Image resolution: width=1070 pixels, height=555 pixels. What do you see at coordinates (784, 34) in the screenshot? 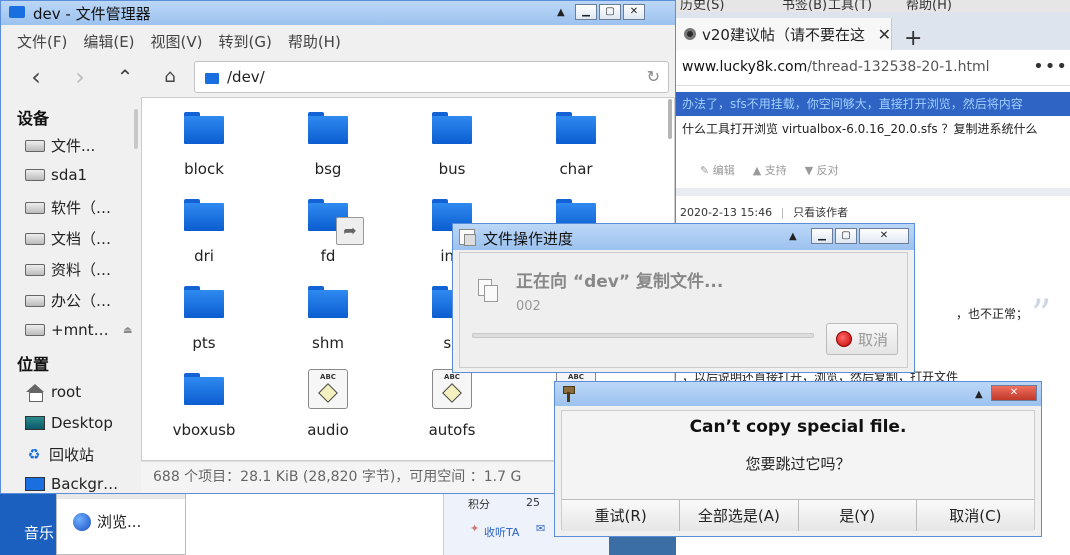
I see `browser-tab: v20建议帖（请不要在这 ✕` at bounding box center [784, 34].